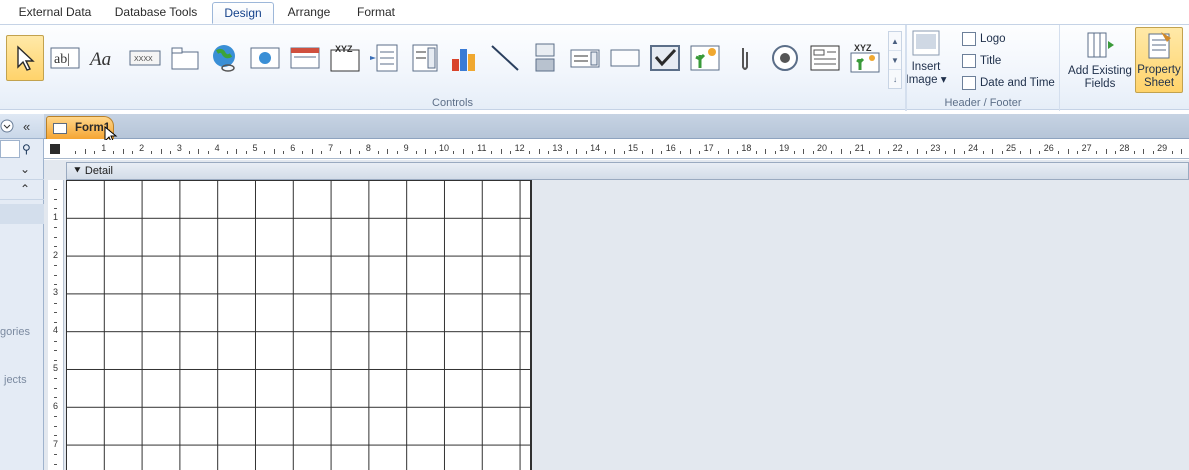 This screenshot has width=1189, height=470. I want to click on navigation-objects-fragment: jects, so click(15, 380).